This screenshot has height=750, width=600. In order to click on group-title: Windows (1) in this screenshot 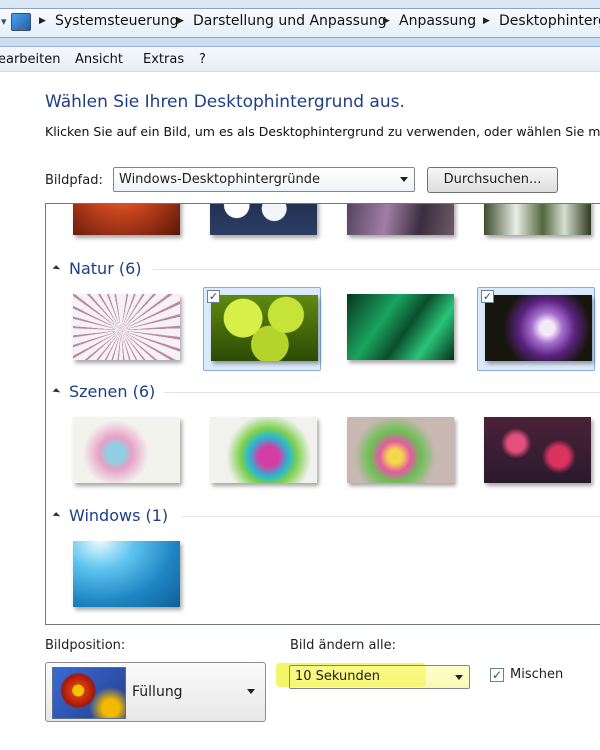, I will do `click(119, 515)`.